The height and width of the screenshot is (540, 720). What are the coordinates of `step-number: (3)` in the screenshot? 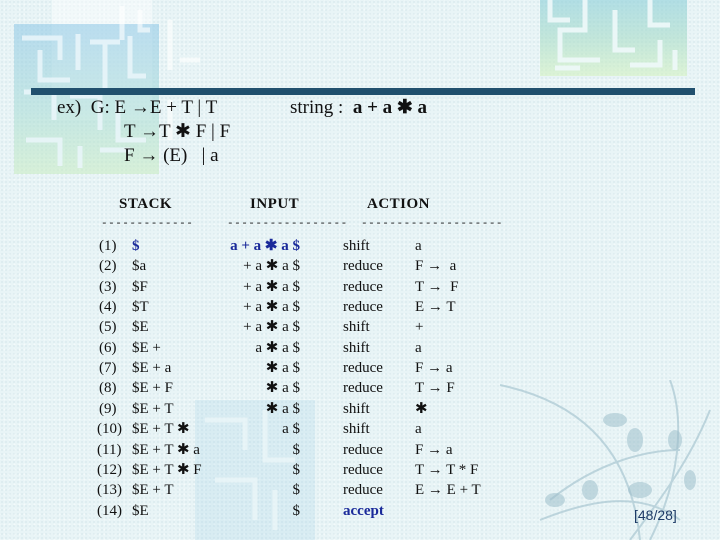 It's located at (108, 286).